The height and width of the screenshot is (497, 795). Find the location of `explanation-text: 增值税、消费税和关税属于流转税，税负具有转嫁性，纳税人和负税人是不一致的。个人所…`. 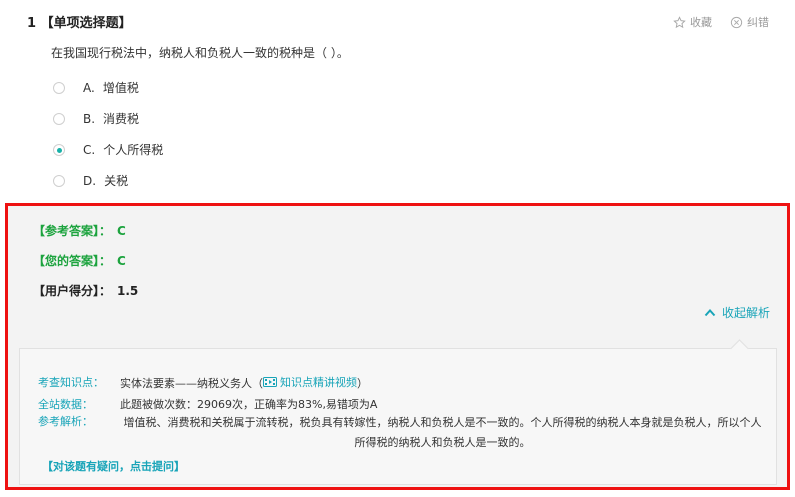

explanation-text: 增值税、消费税和关税属于流转税，税负具有转嫁性，纳税人和负税人是不一致的。个人所… is located at coordinates (442, 432).